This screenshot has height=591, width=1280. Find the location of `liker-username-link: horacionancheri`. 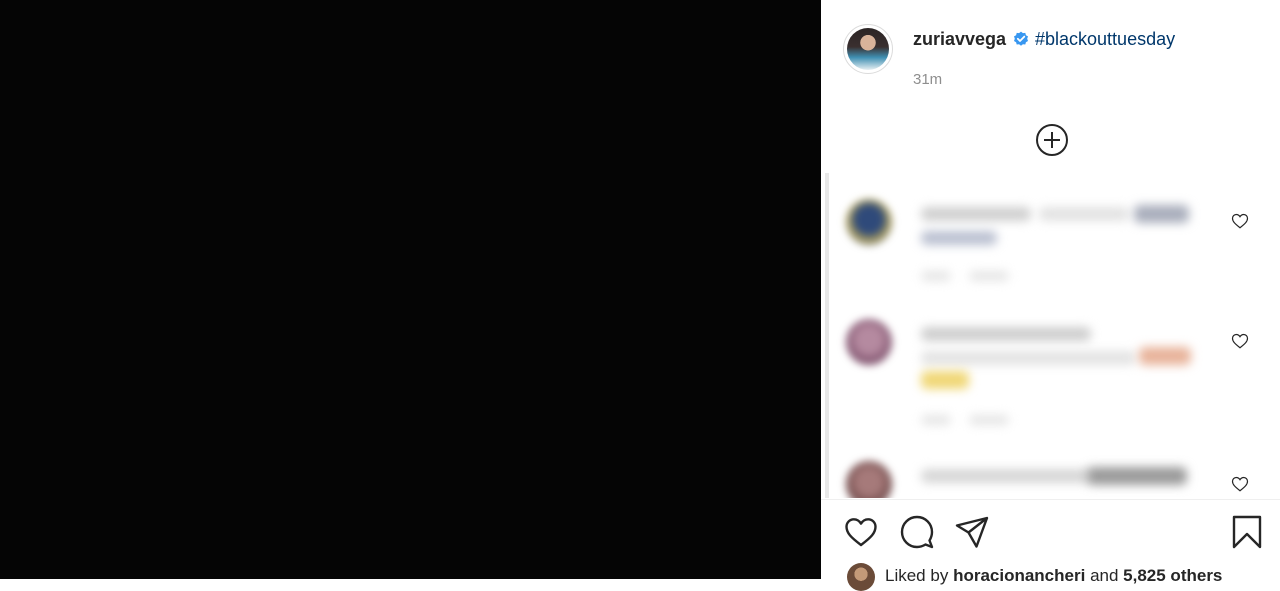

liker-username-link: horacionancheri is located at coordinates (1019, 575).